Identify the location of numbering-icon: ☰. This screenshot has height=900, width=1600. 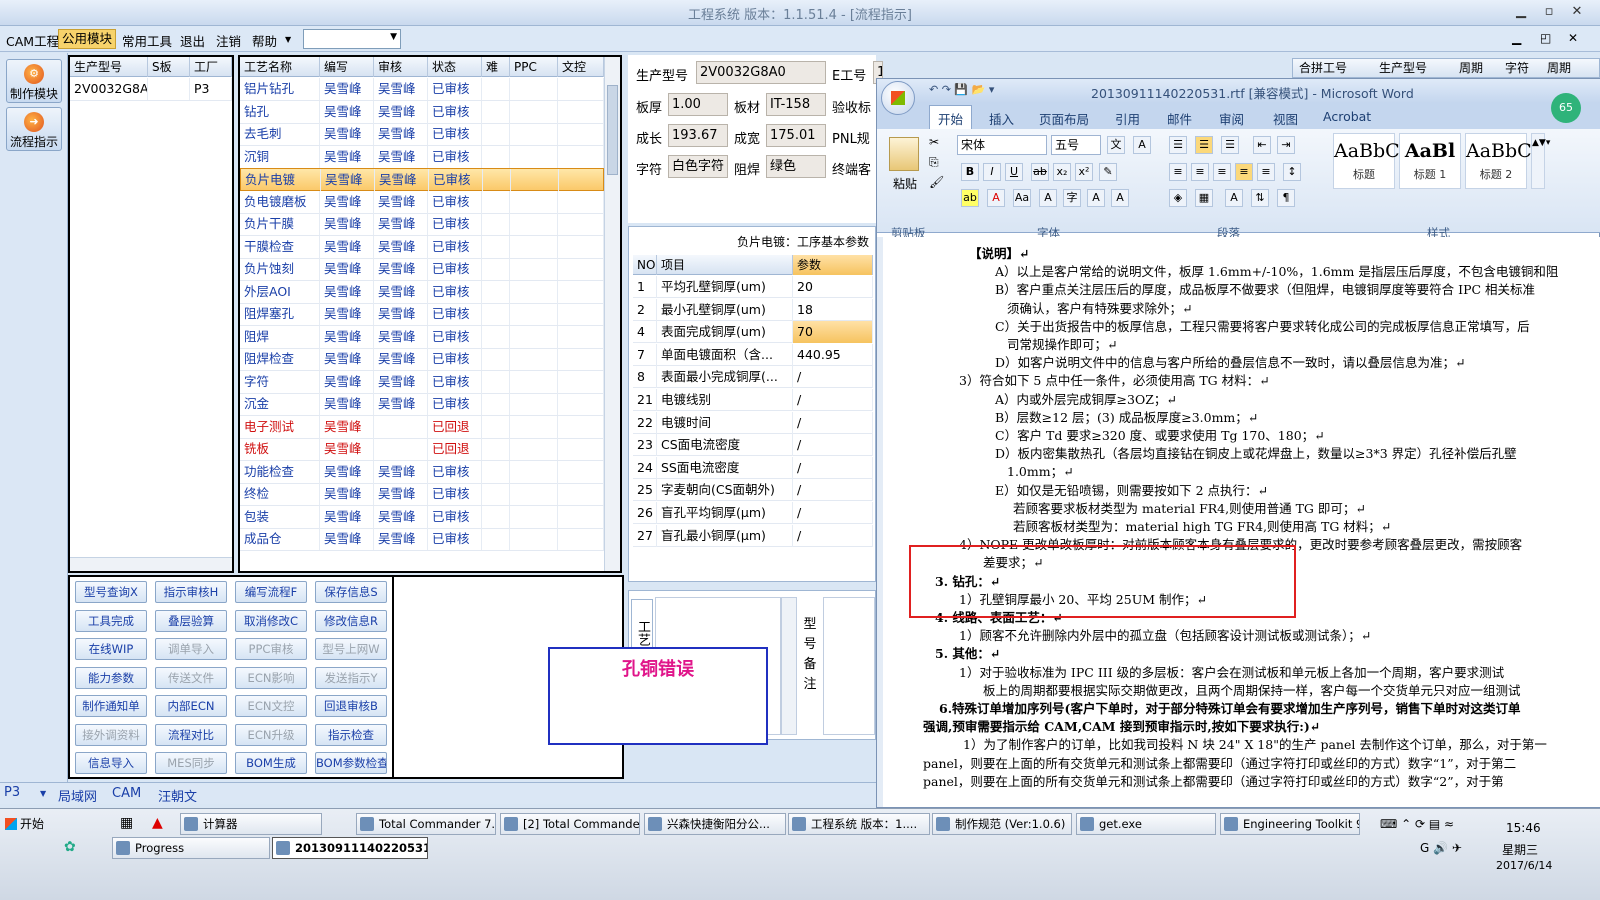
(1204, 145).